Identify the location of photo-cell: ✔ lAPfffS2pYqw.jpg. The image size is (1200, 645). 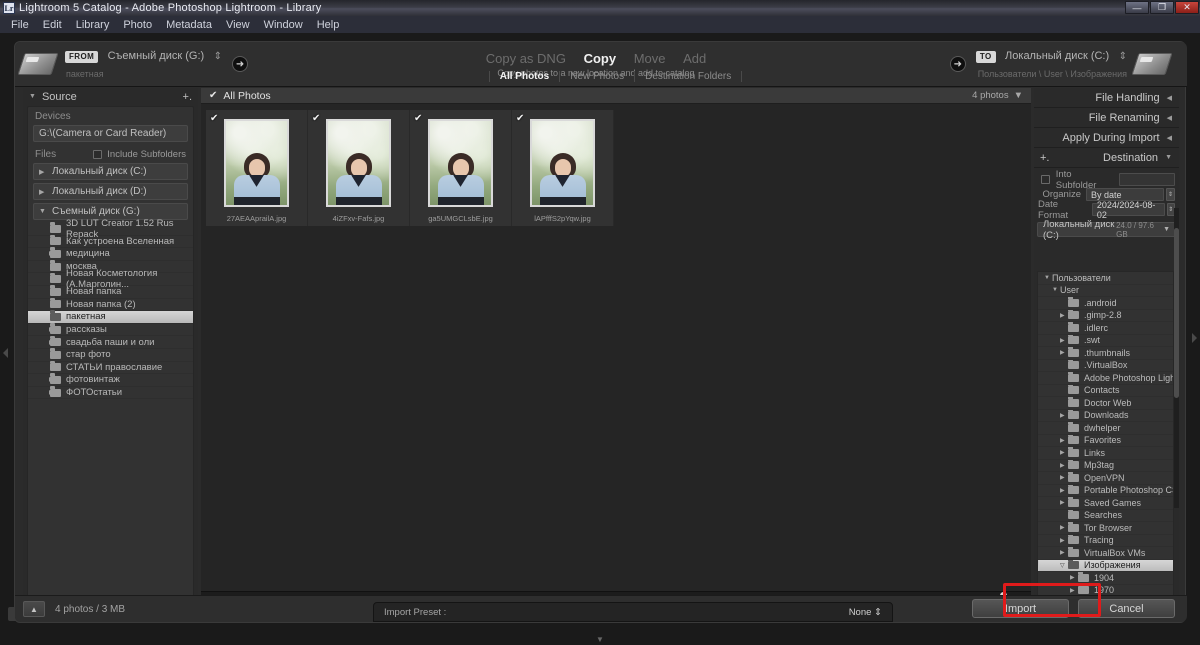
(563, 168).